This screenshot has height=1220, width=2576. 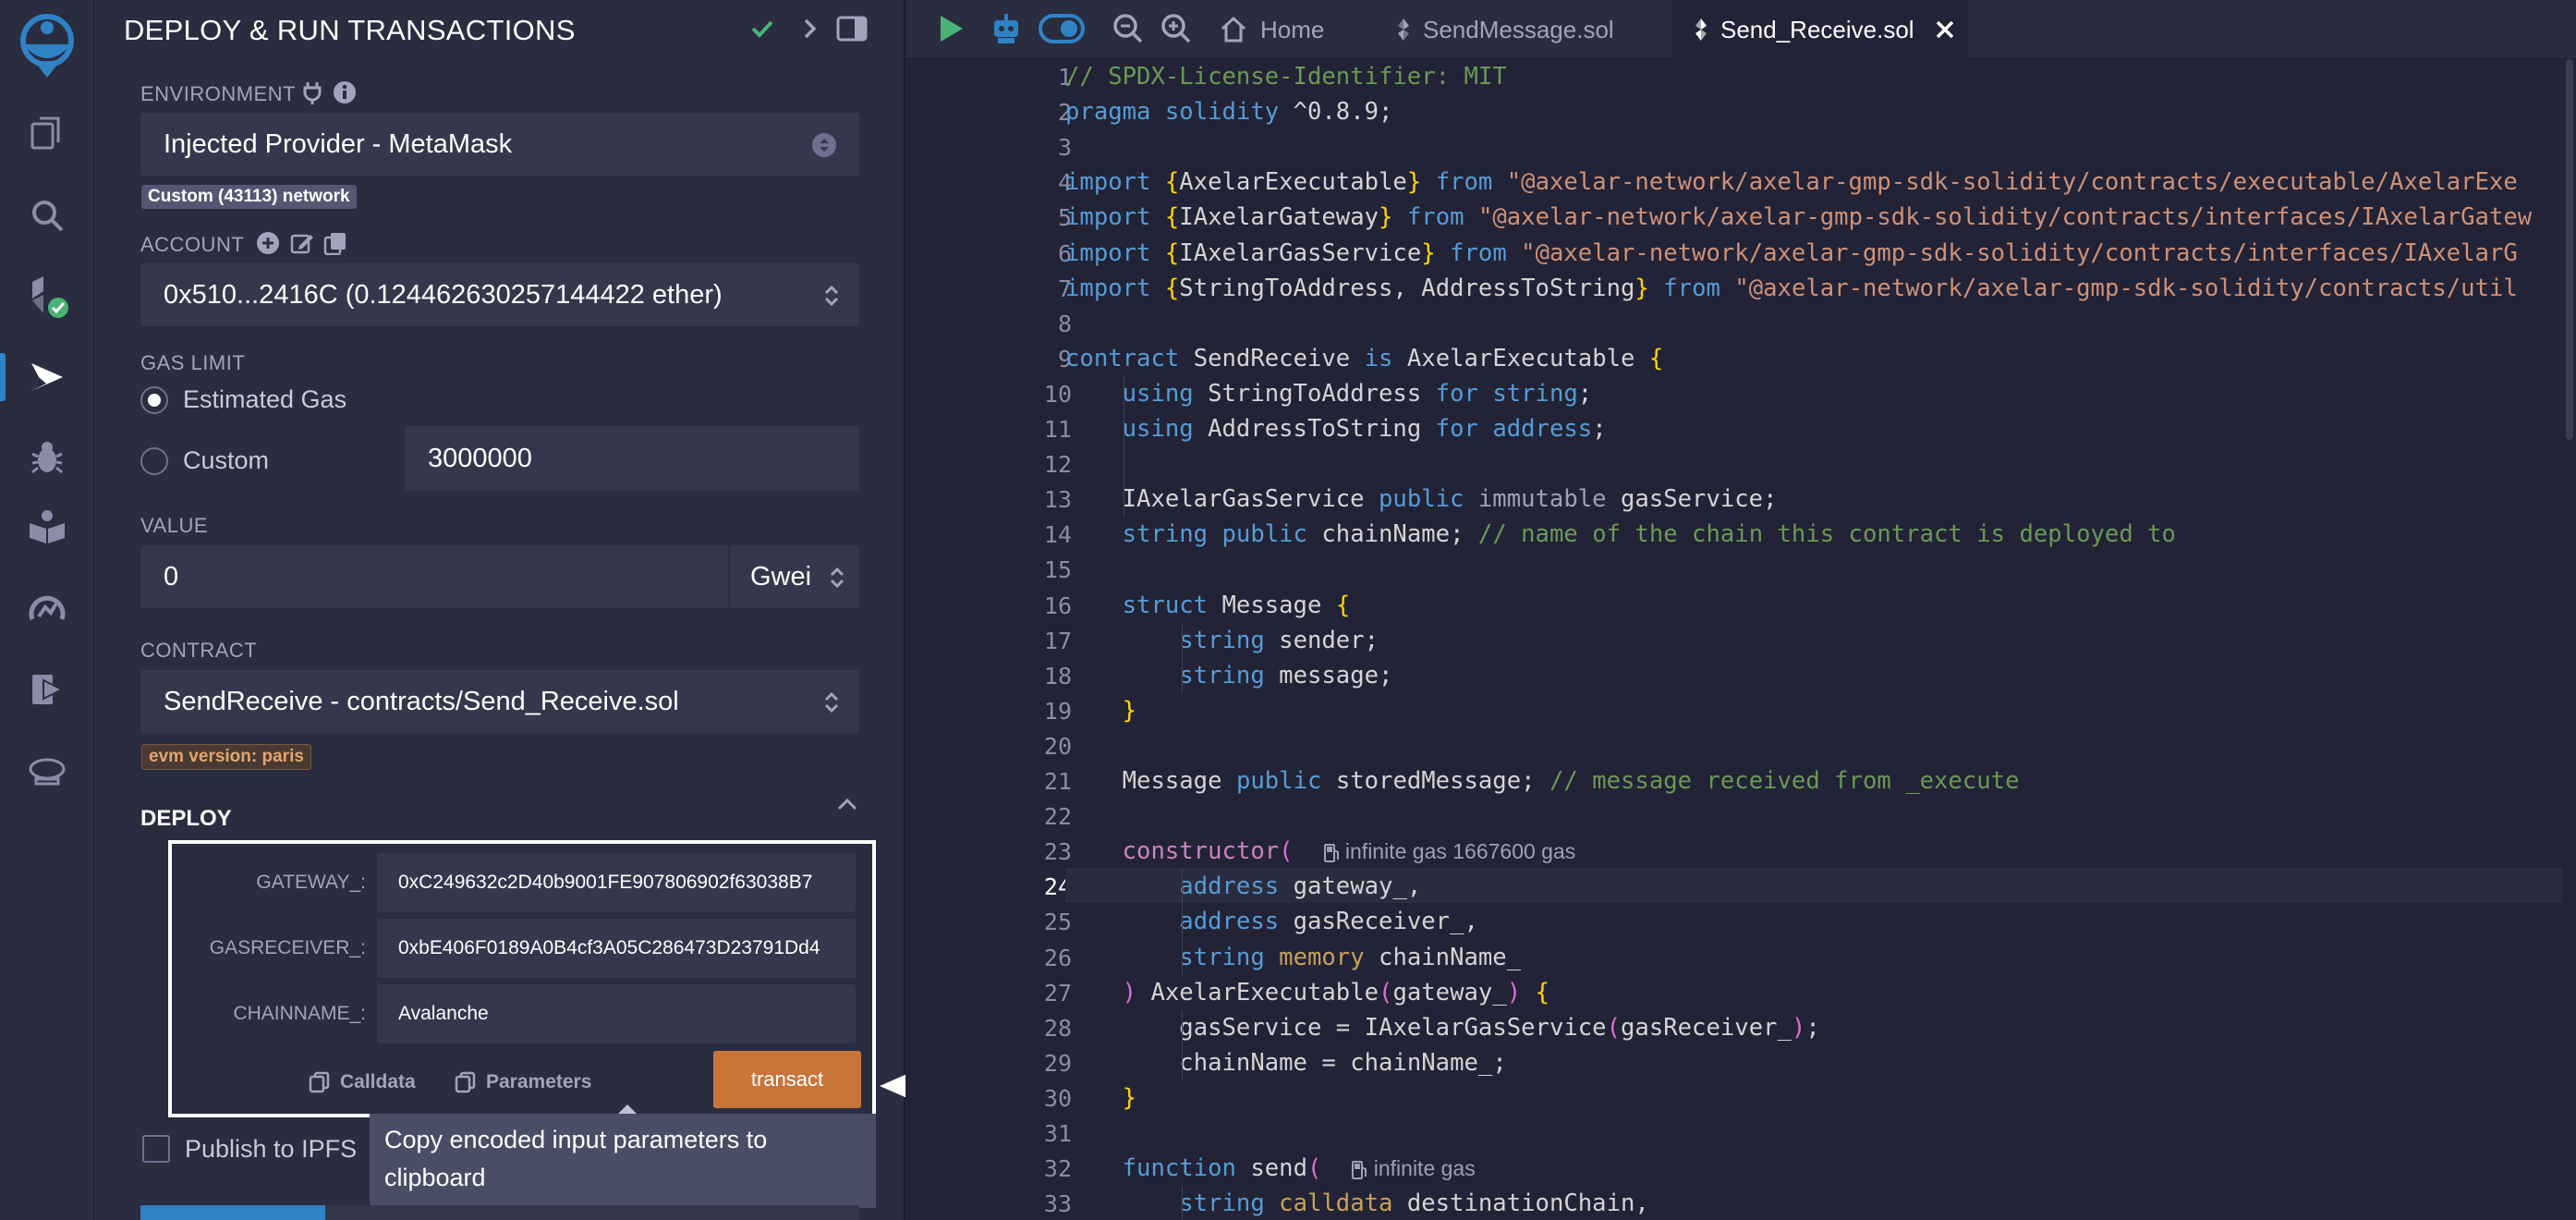 What do you see at coordinates (1057, 1169) in the screenshot?
I see `line-number: 32` at bounding box center [1057, 1169].